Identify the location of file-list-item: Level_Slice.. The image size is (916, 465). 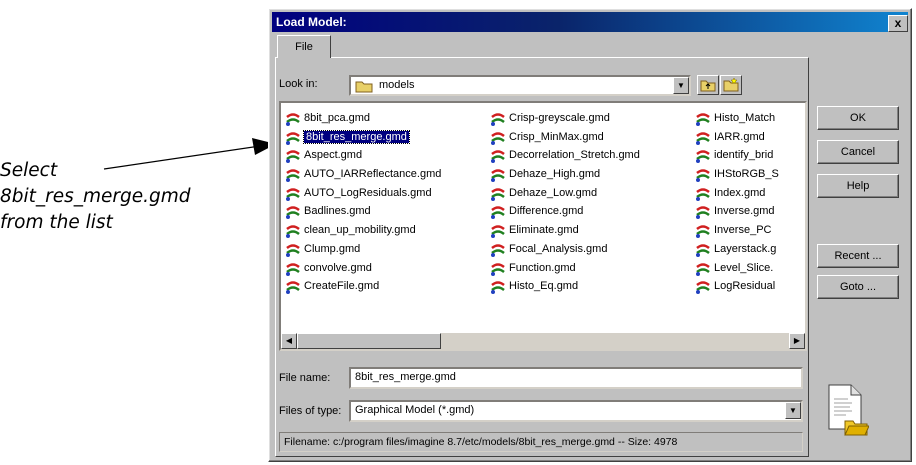
(736, 268).